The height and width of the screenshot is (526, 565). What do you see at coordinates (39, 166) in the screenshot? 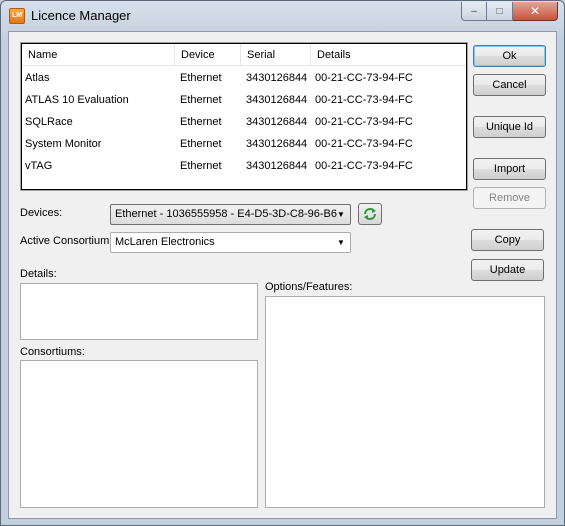
I see `row-name: vTAG` at bounding box center [39, 166].